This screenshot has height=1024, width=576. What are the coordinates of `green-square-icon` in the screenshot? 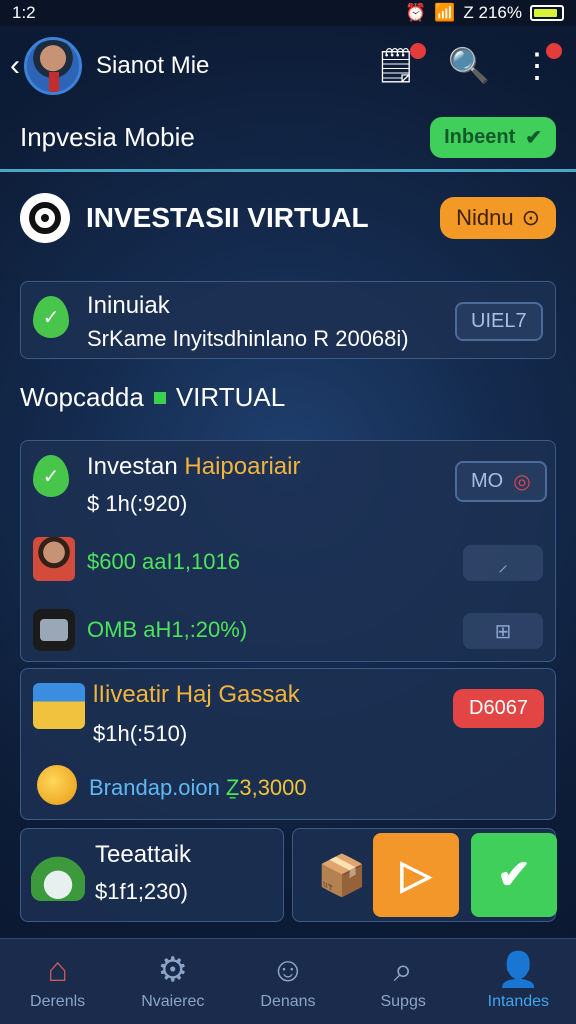 It's located at (159, 397).